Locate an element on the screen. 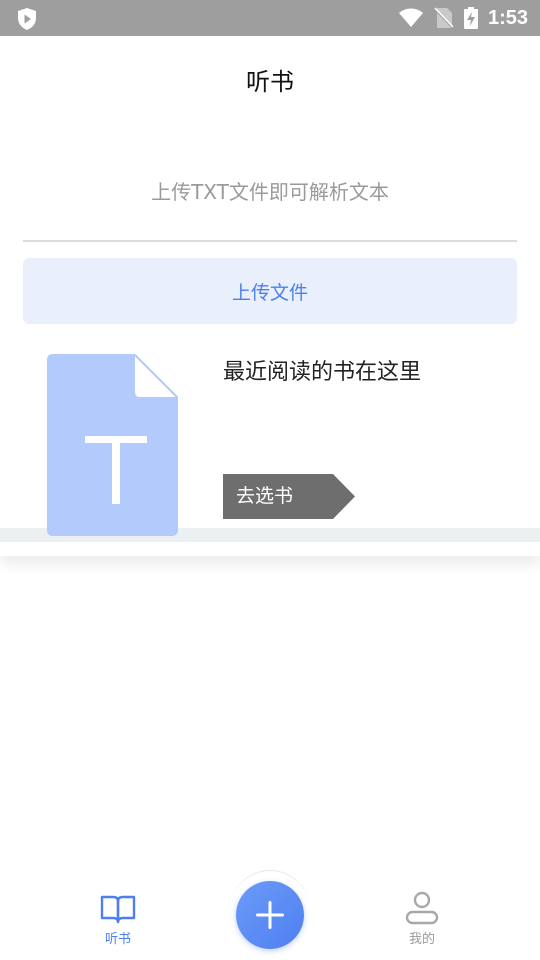 Image resolution: width=540 pixels, height=960 pixels. status-bar: 1:53 is located at coordinates (270, 18).